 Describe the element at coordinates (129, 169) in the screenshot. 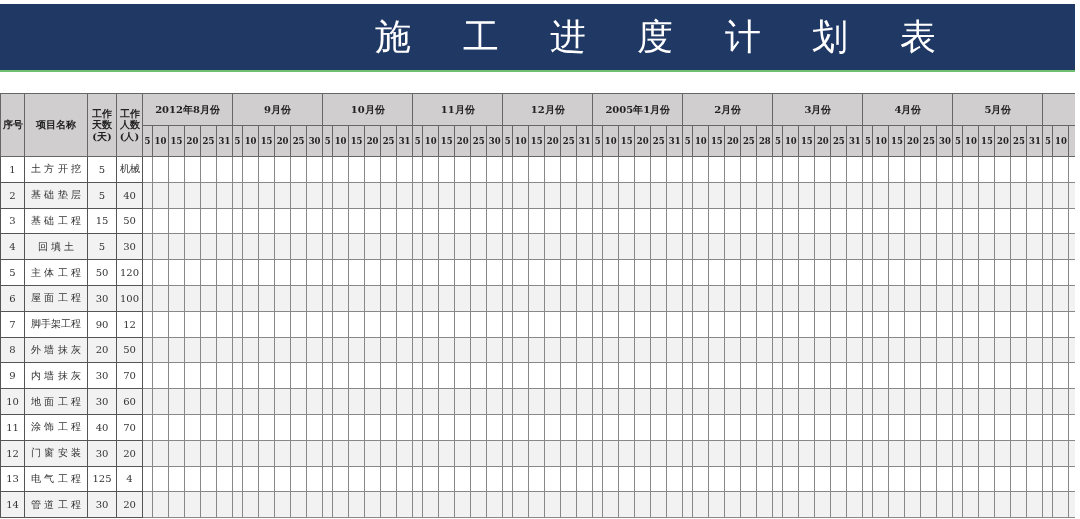

I see `table-cell: 机械` at that location.